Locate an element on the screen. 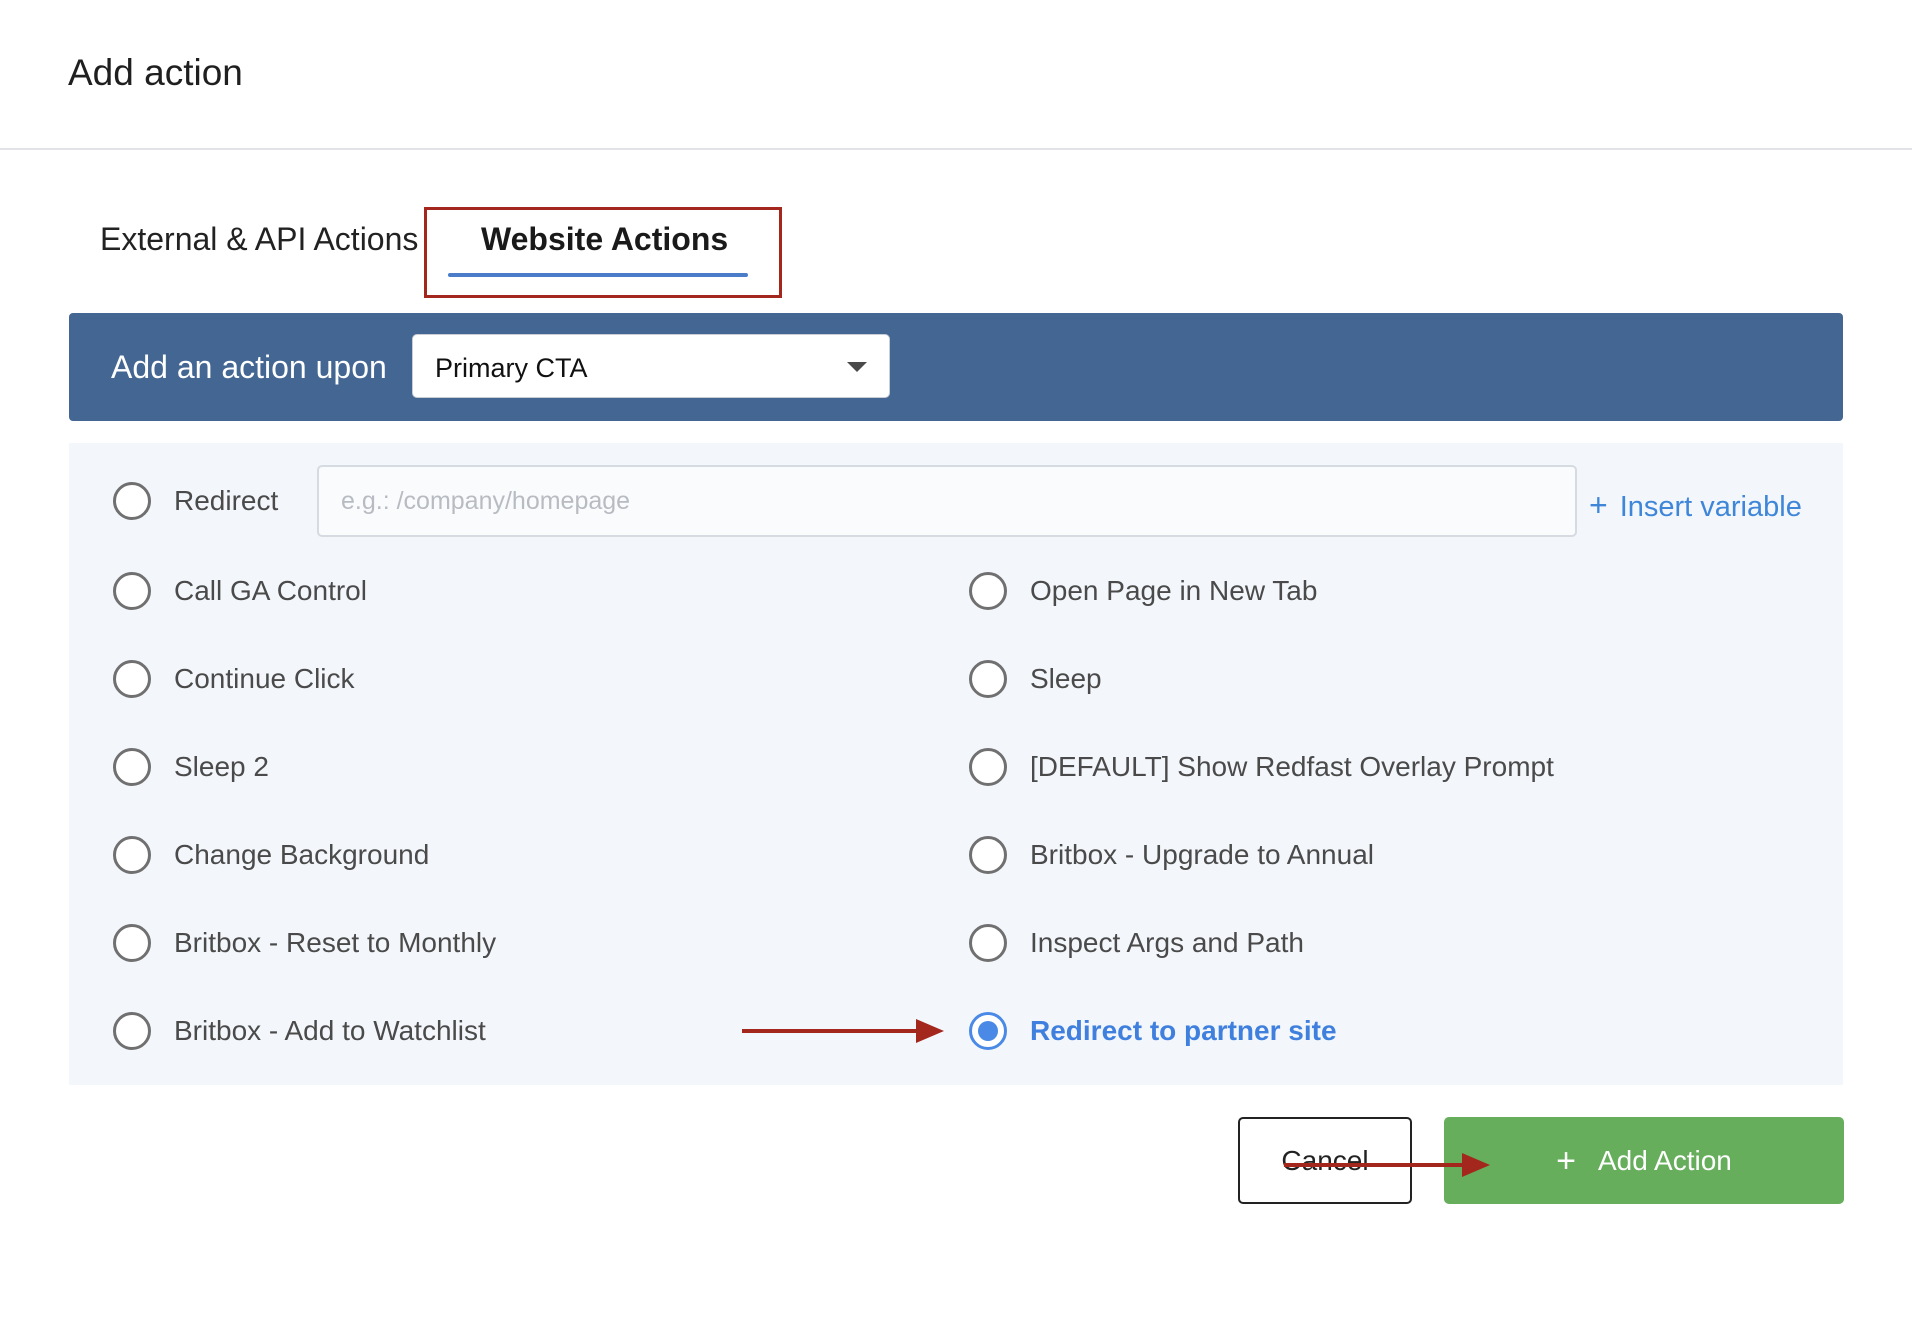 The height and width of the screenshot is (1338, 1912). insert-variable-label: Insert variable is located at coordinates (1710, 507).